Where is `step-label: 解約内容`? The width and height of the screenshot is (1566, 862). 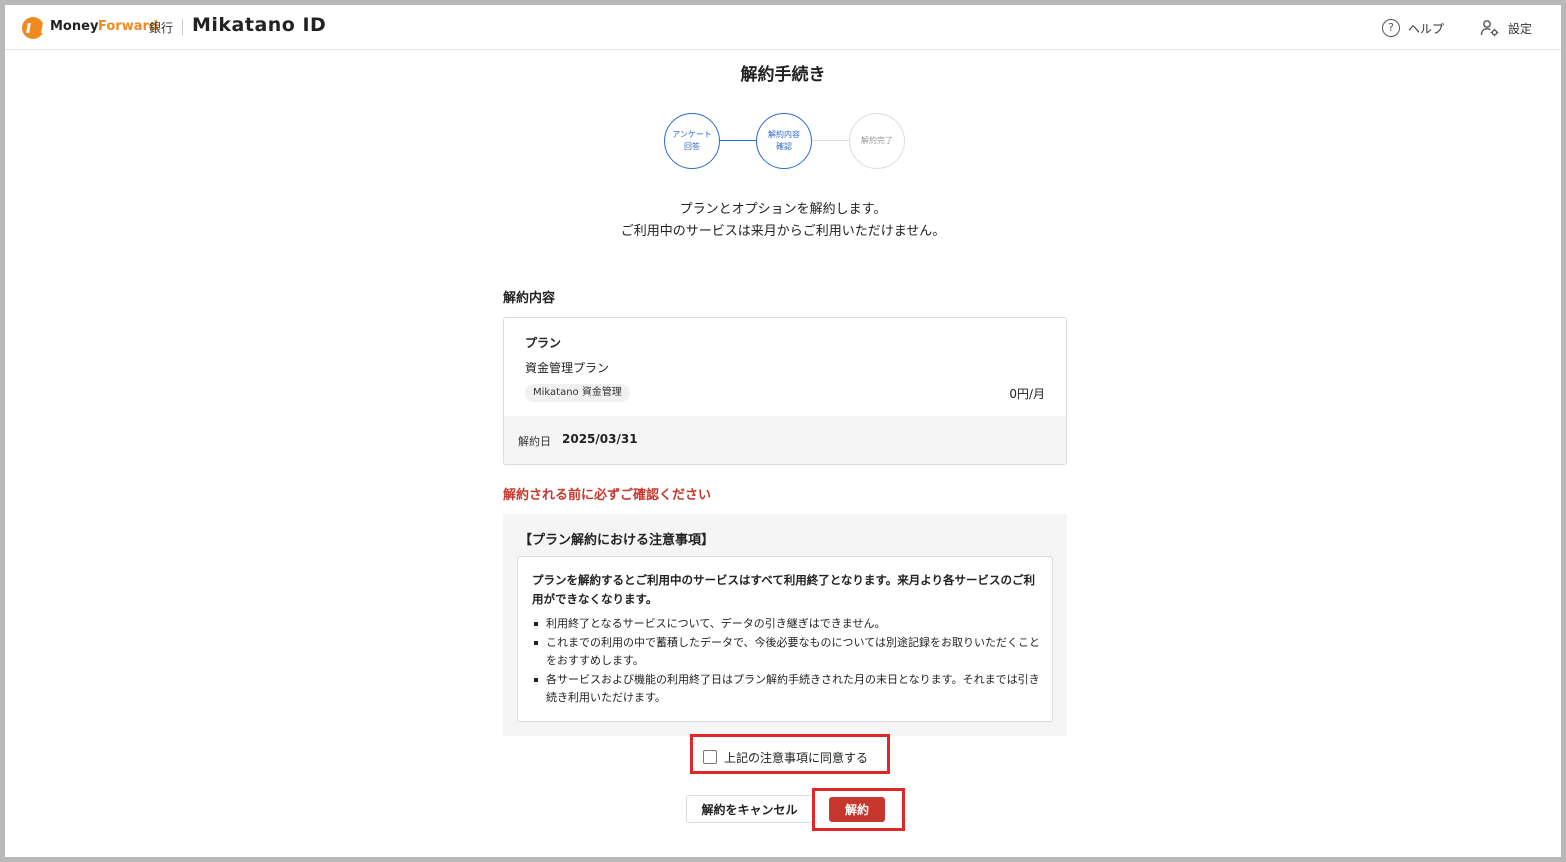 step-label: 解約内容 is located at coordinates (784, 134).